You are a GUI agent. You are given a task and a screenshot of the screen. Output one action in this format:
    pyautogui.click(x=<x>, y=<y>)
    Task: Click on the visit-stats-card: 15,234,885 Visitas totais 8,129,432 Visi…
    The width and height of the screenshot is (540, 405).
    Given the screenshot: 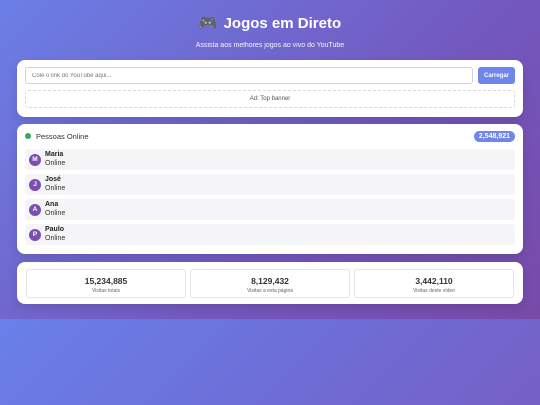 What is the action you would take?
    pyautogui.click(x=270, y=283)
    